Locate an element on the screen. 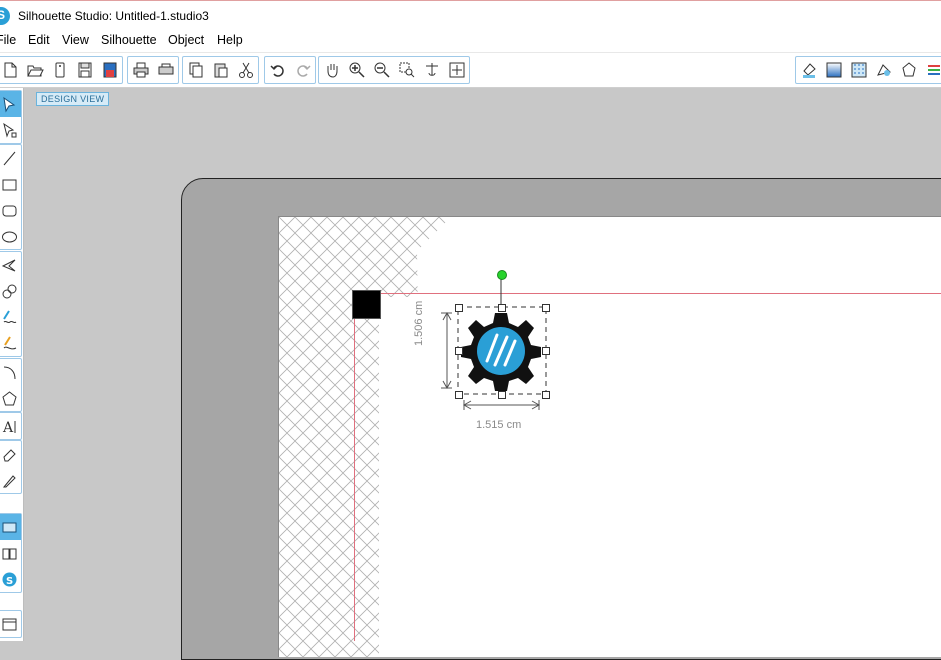 The height and width of the screenshot is (660, 941). menu-help: Help is located at coordinates (230, 40).